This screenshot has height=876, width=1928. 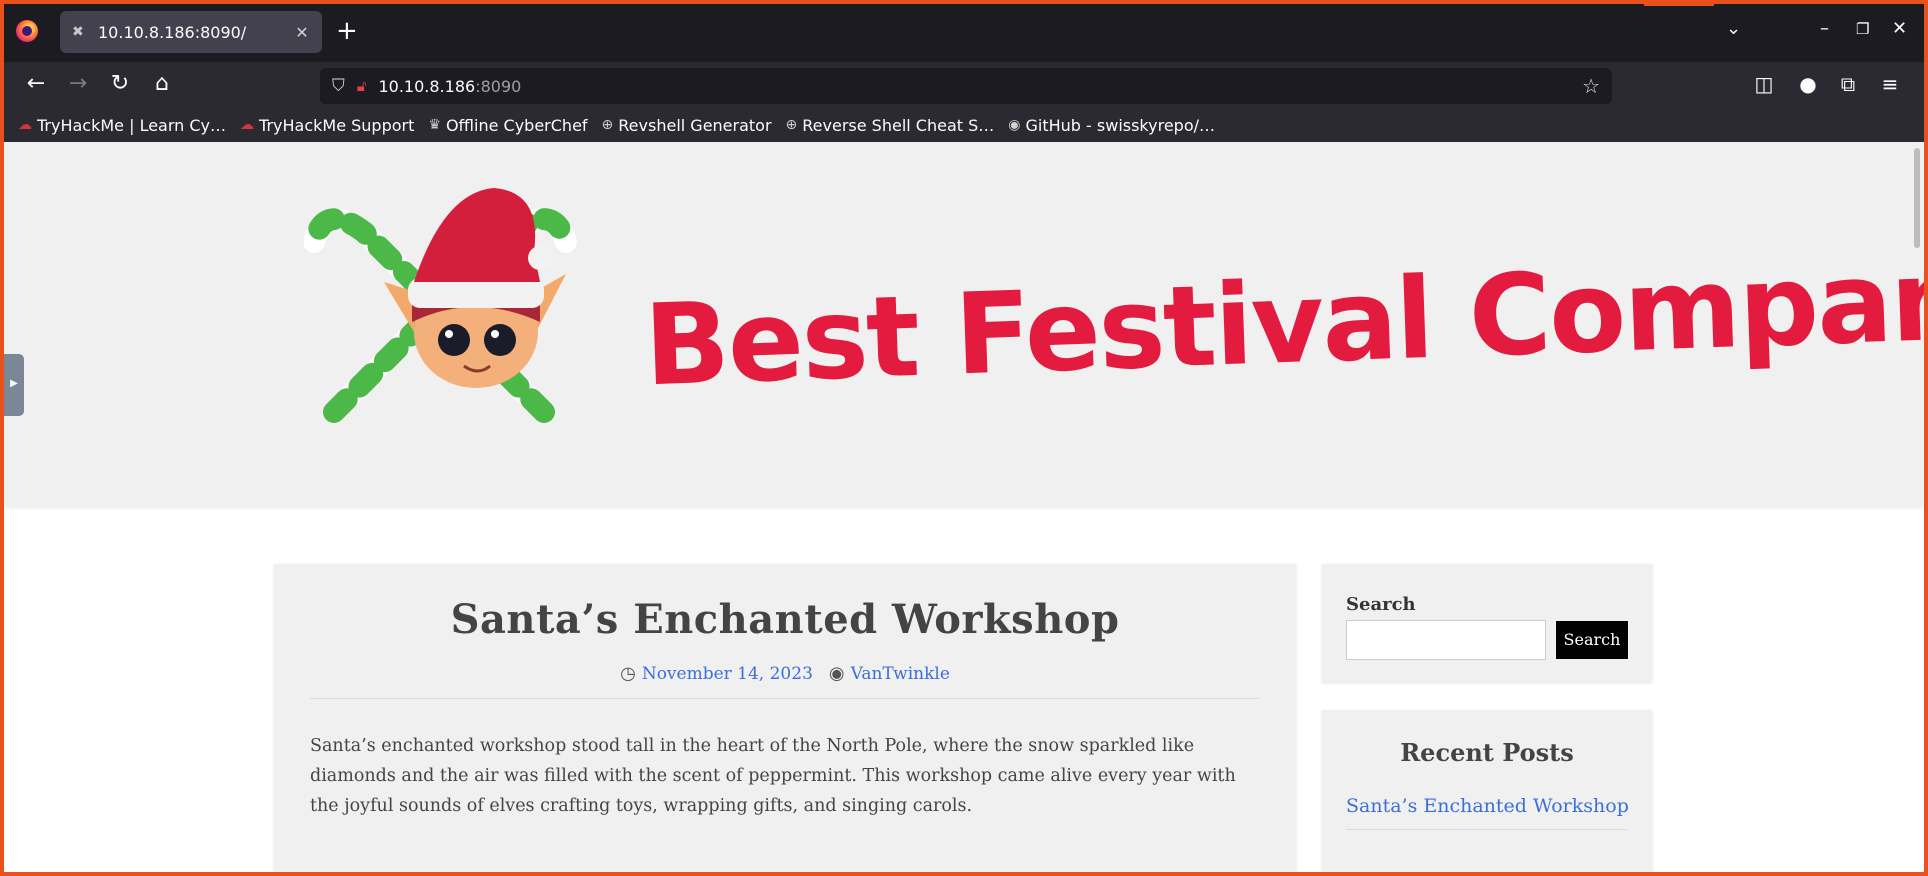 I want to click on accent-line, so click(x=1679, y=5).